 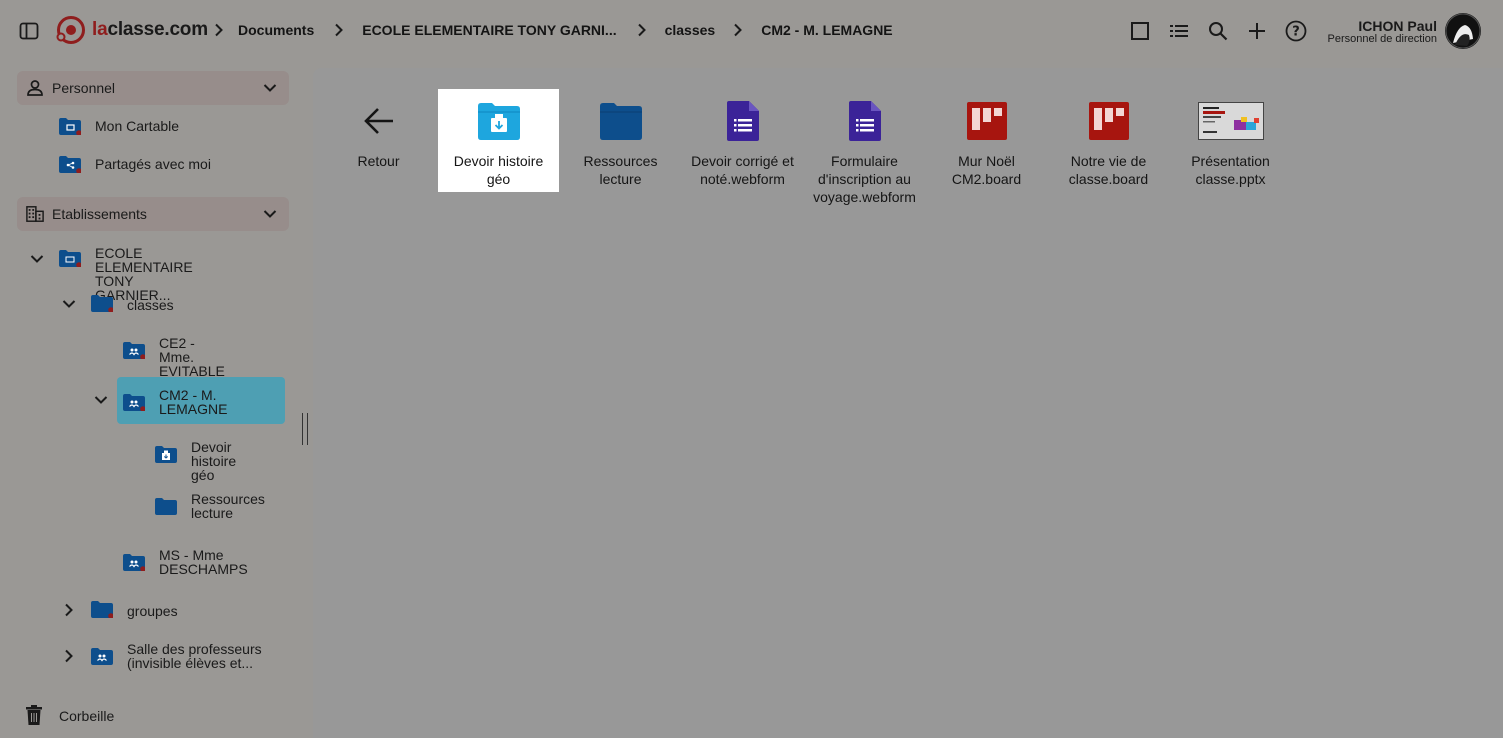 What do you see at coordinates (1397, 26) in the screenshot?
I see `user-name: ICHON Paul` at bounding box center [1397, 26].